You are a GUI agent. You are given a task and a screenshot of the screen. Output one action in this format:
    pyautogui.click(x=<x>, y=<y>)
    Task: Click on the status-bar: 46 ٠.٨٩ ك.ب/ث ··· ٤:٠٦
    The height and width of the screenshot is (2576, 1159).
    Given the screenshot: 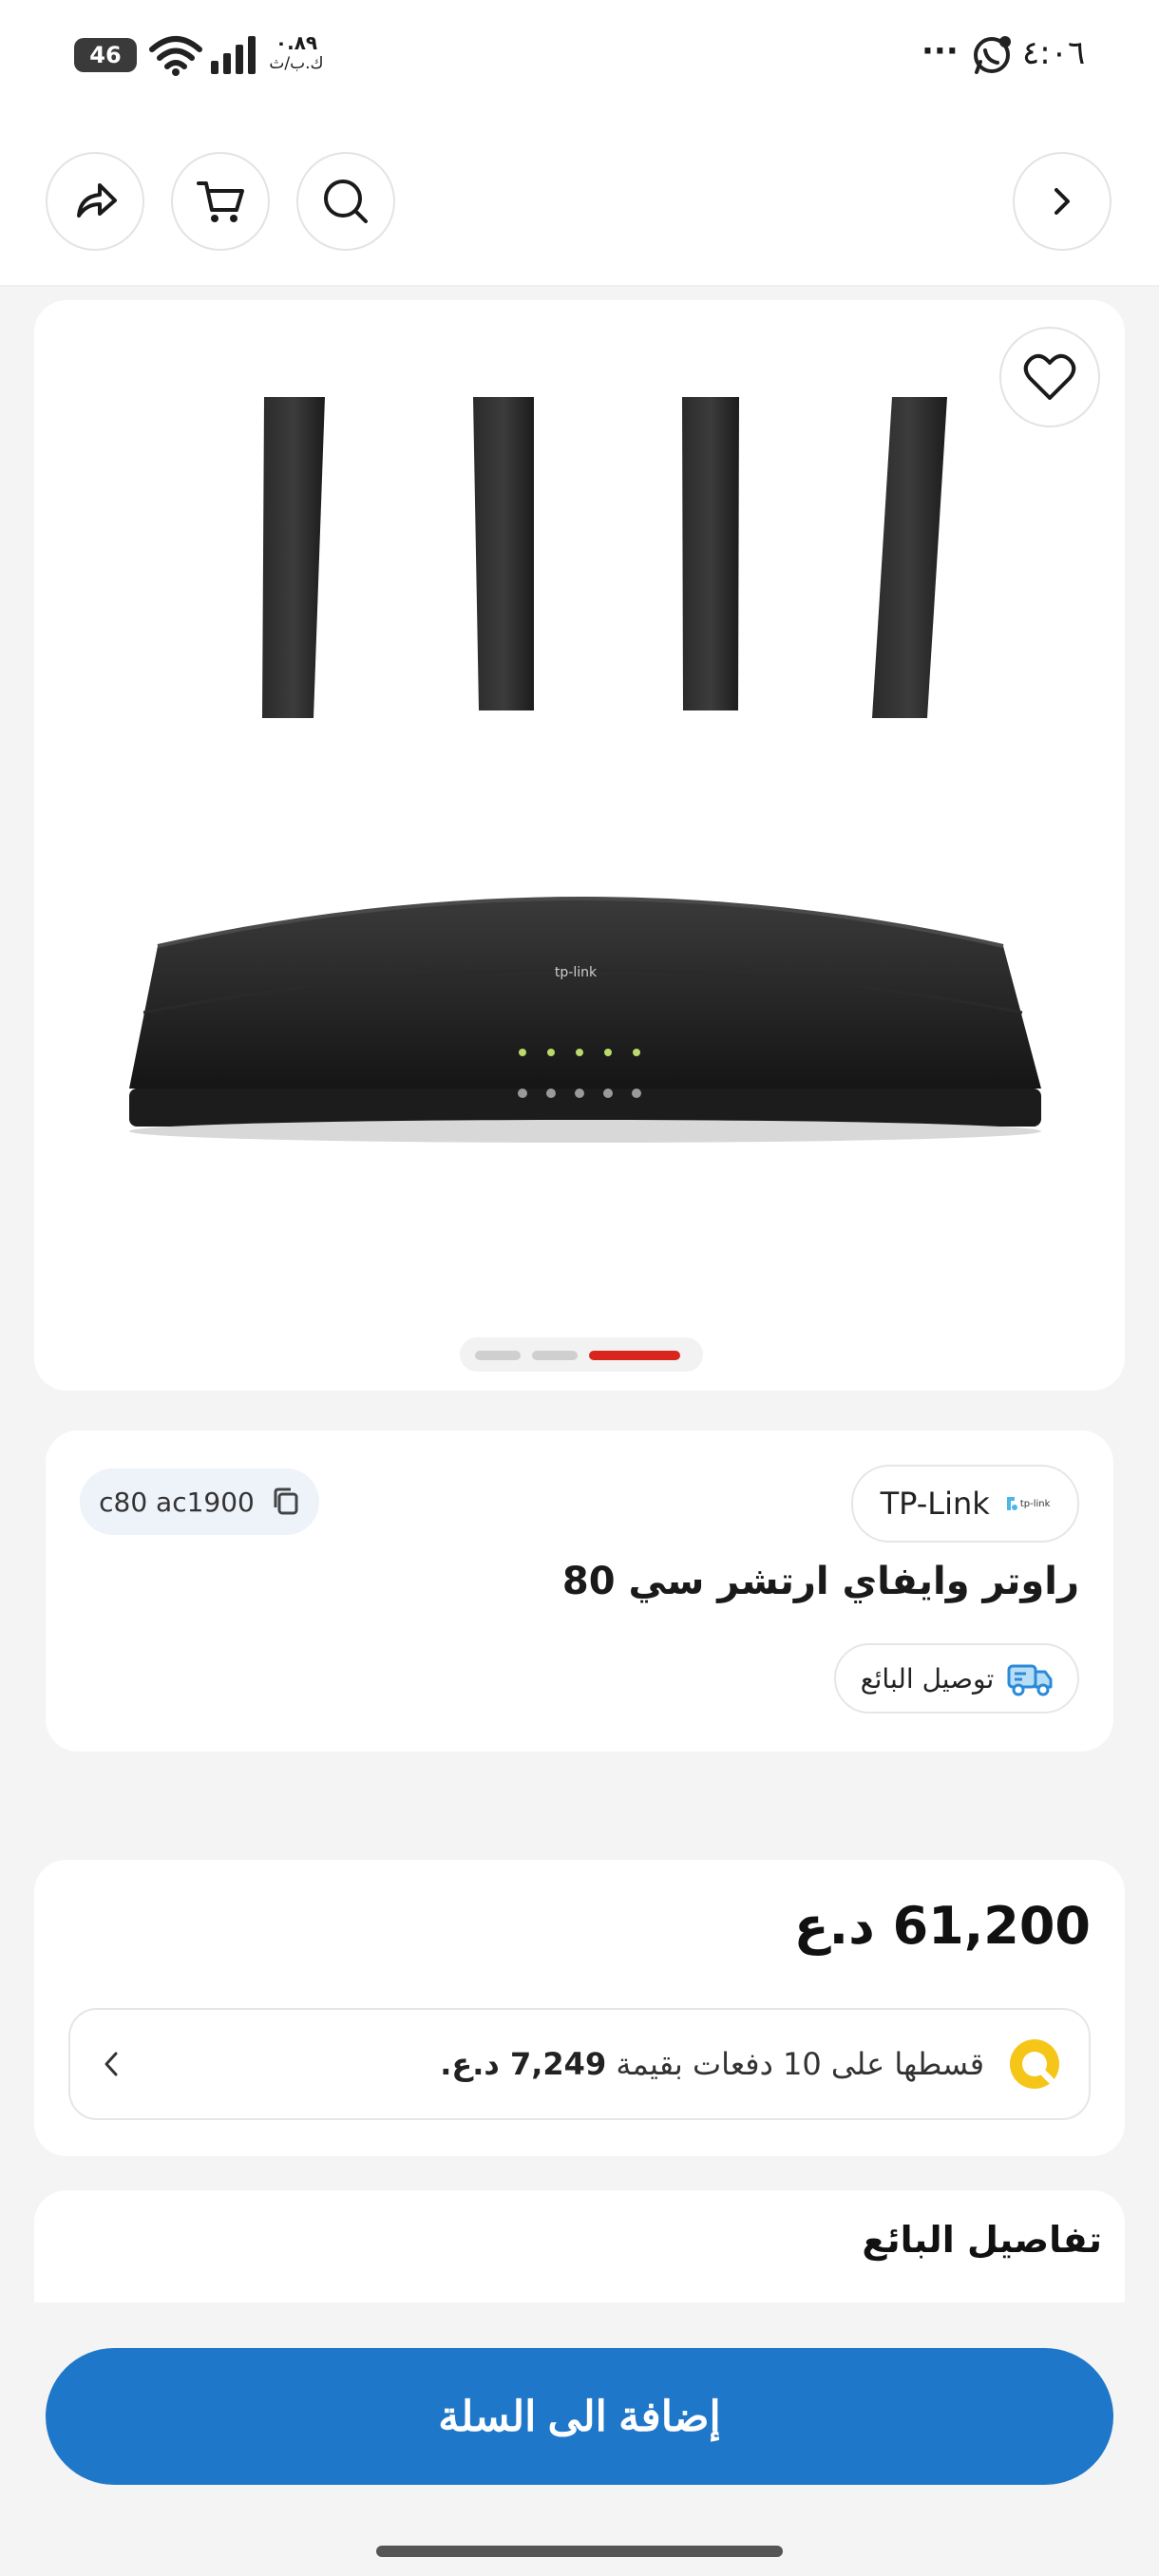 What is the action you would take?
    pyautogui.click(x=579, y=57)
    